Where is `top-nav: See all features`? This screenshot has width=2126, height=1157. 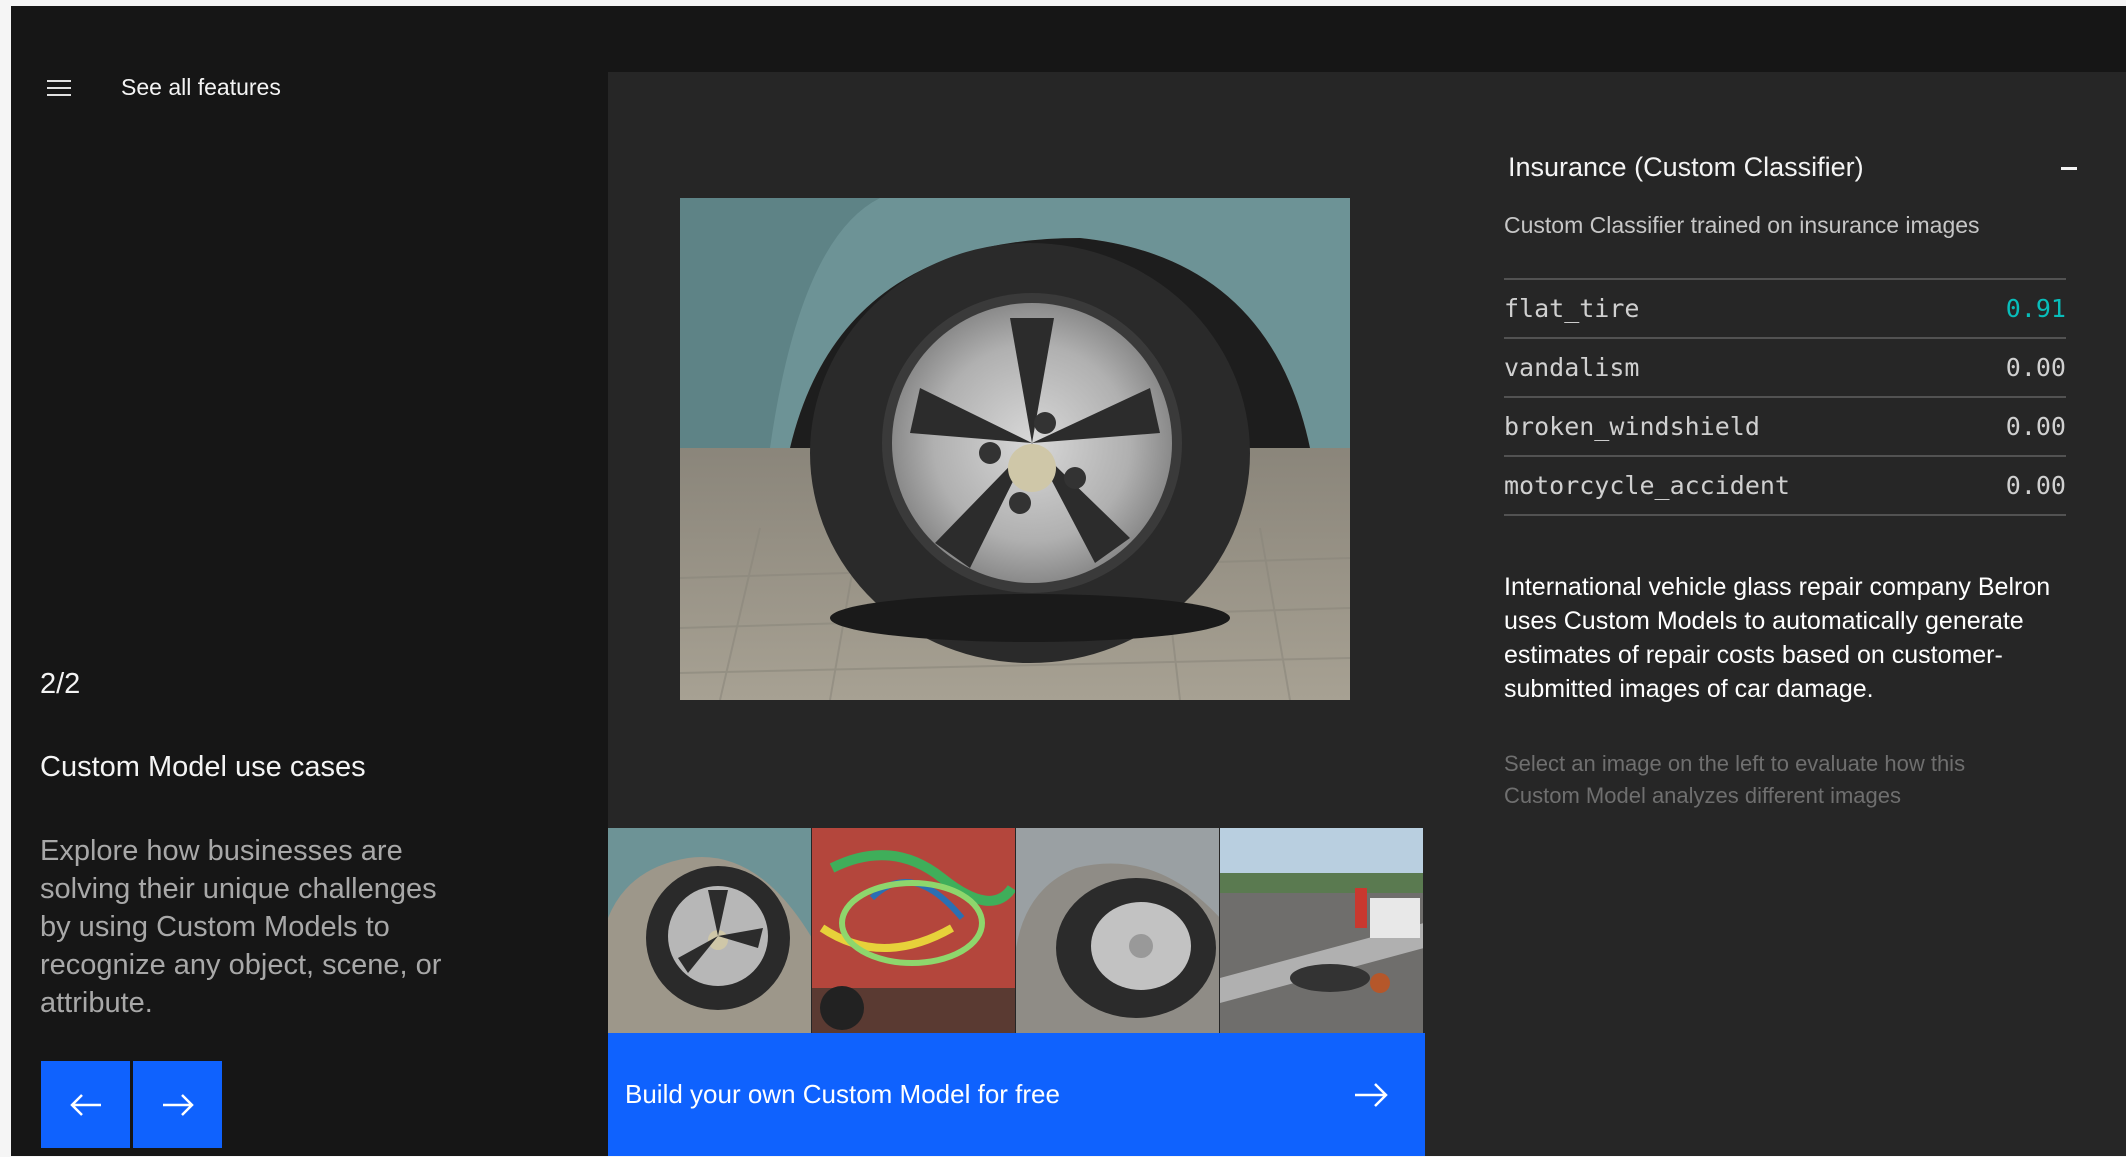 top-nav: See all features is located at coordinates (164, 87).